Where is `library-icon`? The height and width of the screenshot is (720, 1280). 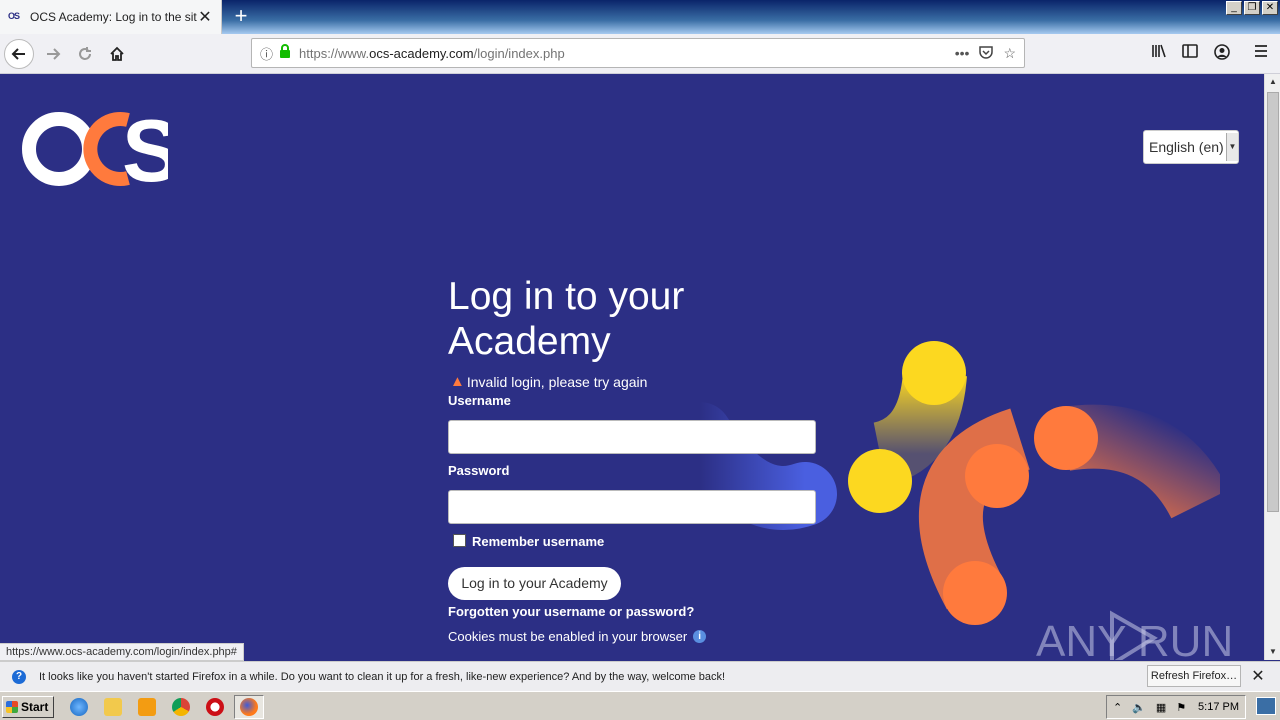
library-icon is located at coordinates (1159, 53).